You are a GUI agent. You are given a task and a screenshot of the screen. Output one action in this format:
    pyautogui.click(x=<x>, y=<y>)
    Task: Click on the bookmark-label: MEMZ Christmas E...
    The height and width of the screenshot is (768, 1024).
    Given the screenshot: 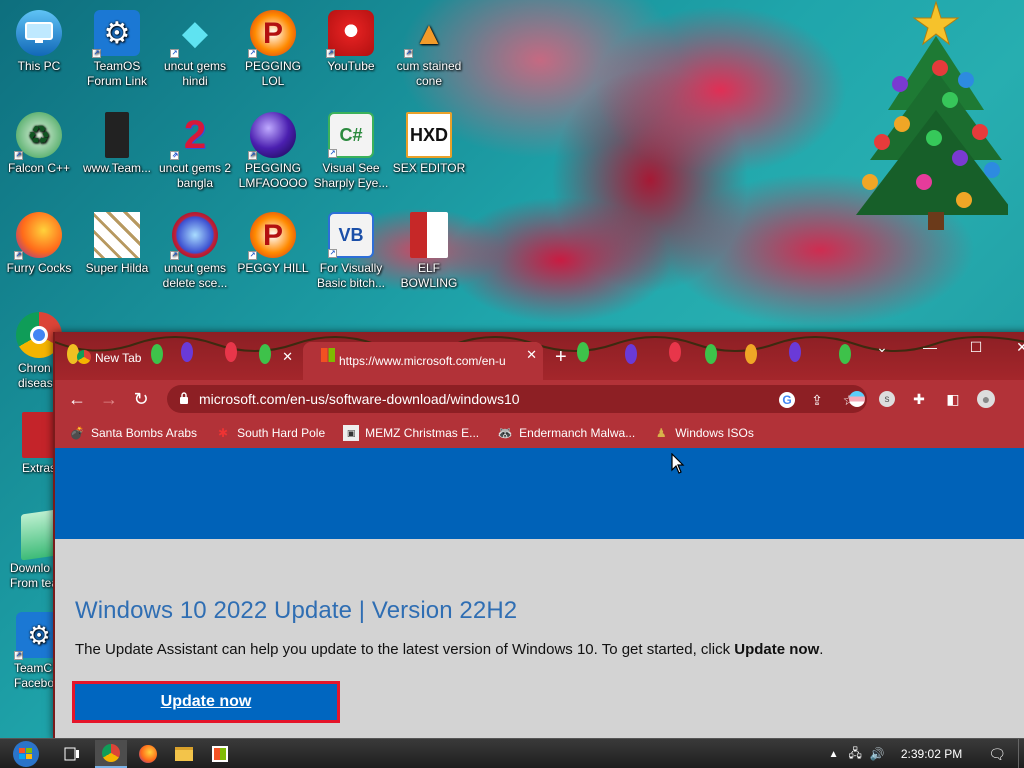 What is the action you would take?
    pyautogui.click(x=422, y=433)
    